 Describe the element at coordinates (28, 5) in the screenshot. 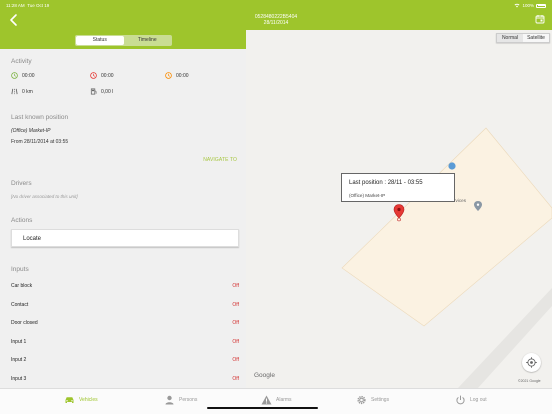

I see `status-time: 11:28 AM Tue Oct 19` at that location.